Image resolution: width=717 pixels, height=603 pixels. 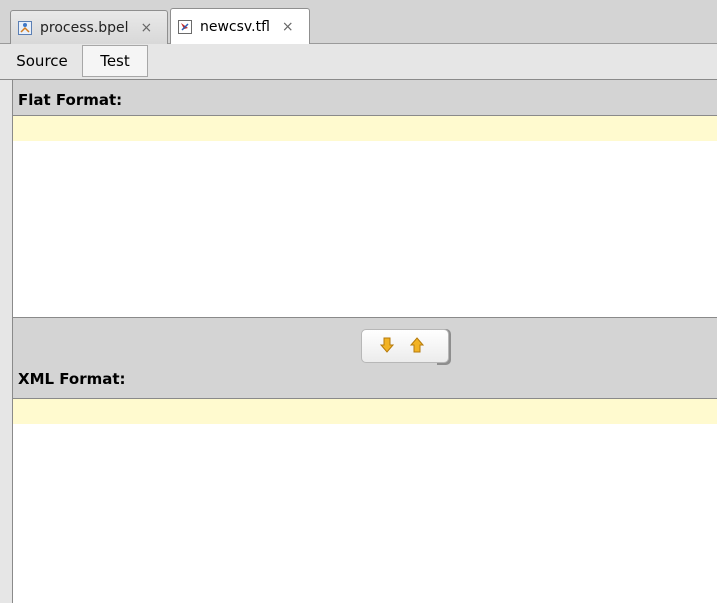 I want to click on tab-newcsv-tfl: newcsv.tfl ×, so click(x=240, y=26).